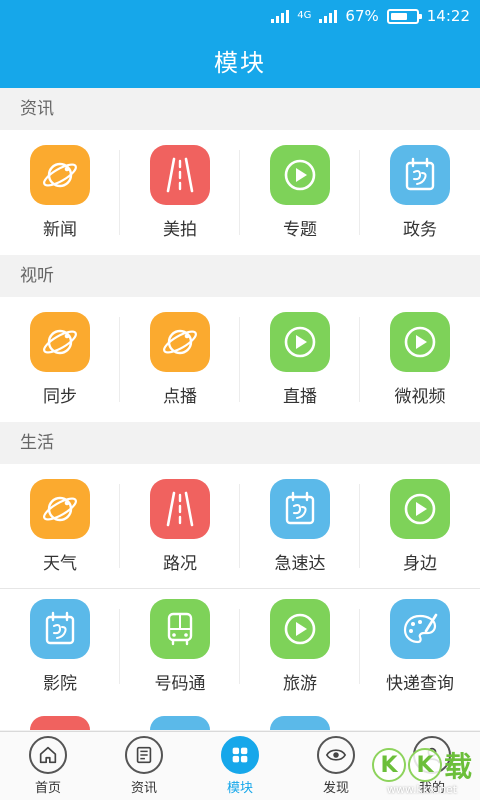  I want to click on bus-icon, so click(180, 629).